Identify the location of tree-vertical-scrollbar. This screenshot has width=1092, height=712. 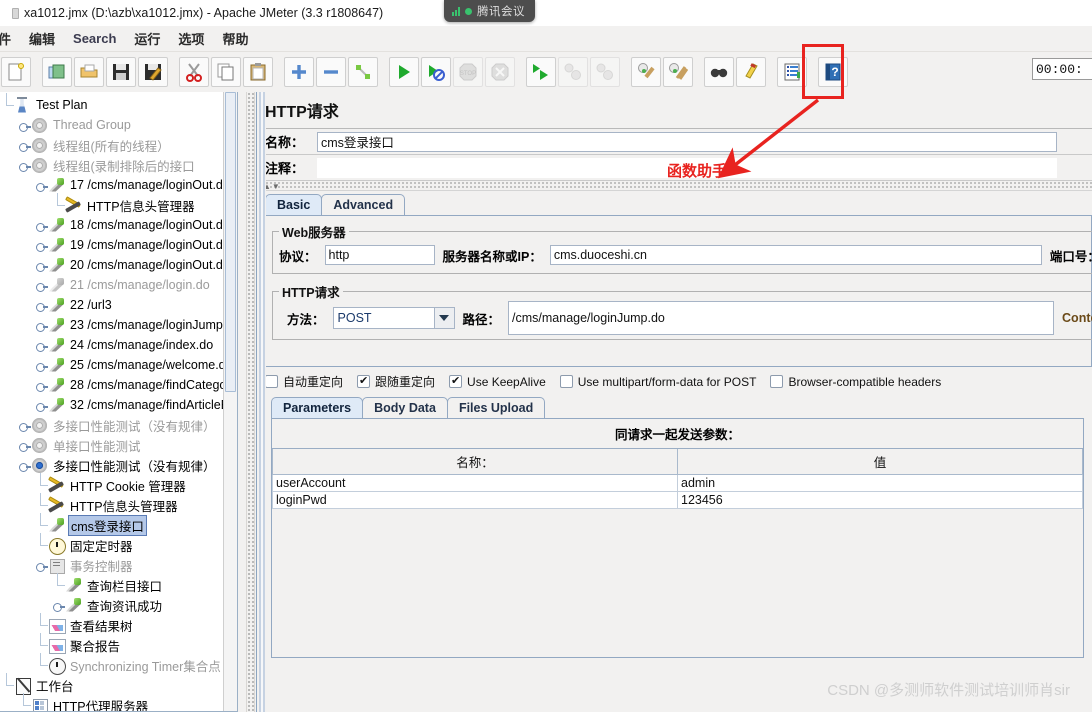
(230, 401).